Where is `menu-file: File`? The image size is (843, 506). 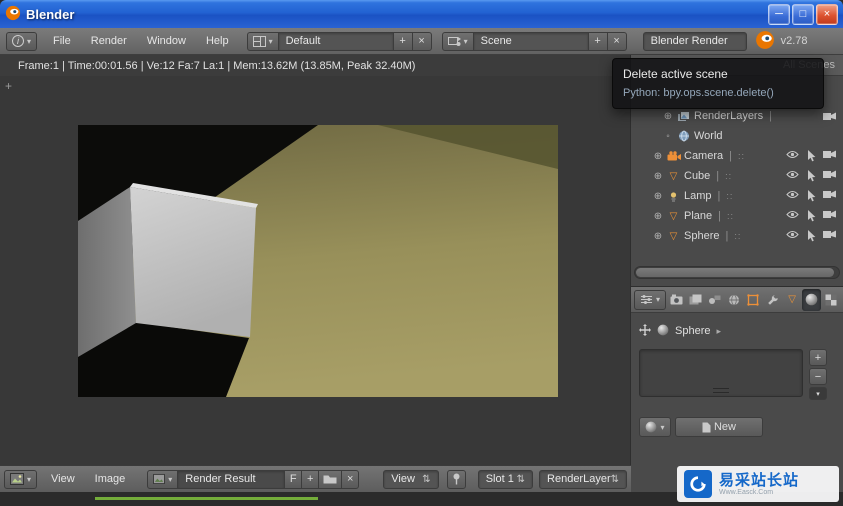
menu-file: File is located at coordinates (62, 41).